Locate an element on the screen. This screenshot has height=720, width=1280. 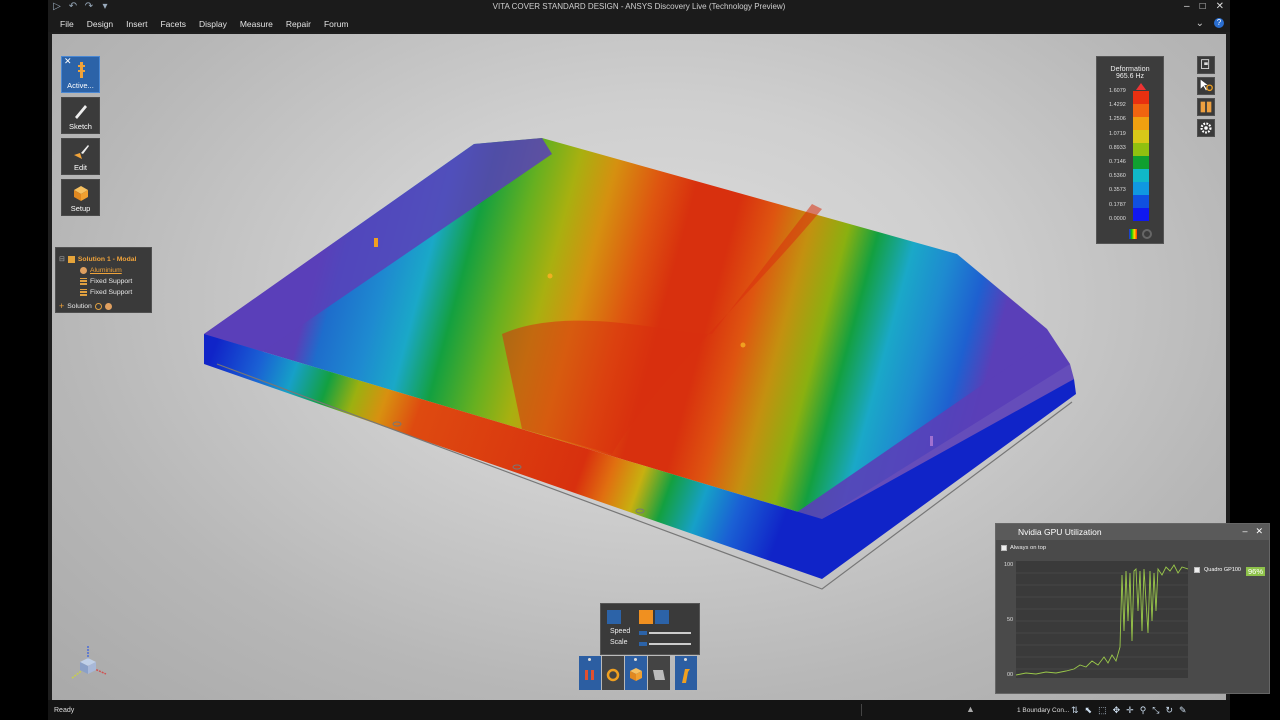
solution-label: Solution 1 - Modal is located at coordinates (107, 259).